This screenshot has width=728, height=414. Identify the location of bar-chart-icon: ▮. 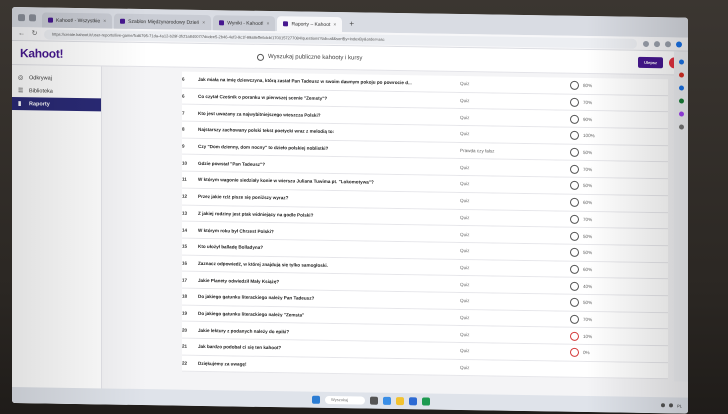
(20, 103).